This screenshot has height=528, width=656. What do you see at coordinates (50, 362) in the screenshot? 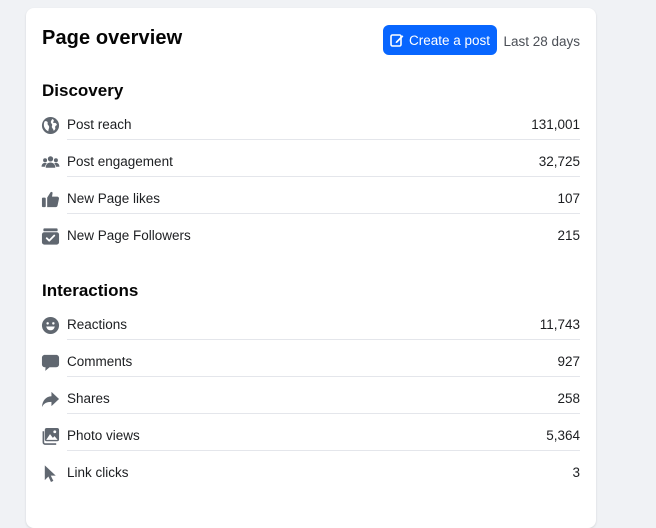
I see `speech-bubble-icon` at bounding box center [50, 362].